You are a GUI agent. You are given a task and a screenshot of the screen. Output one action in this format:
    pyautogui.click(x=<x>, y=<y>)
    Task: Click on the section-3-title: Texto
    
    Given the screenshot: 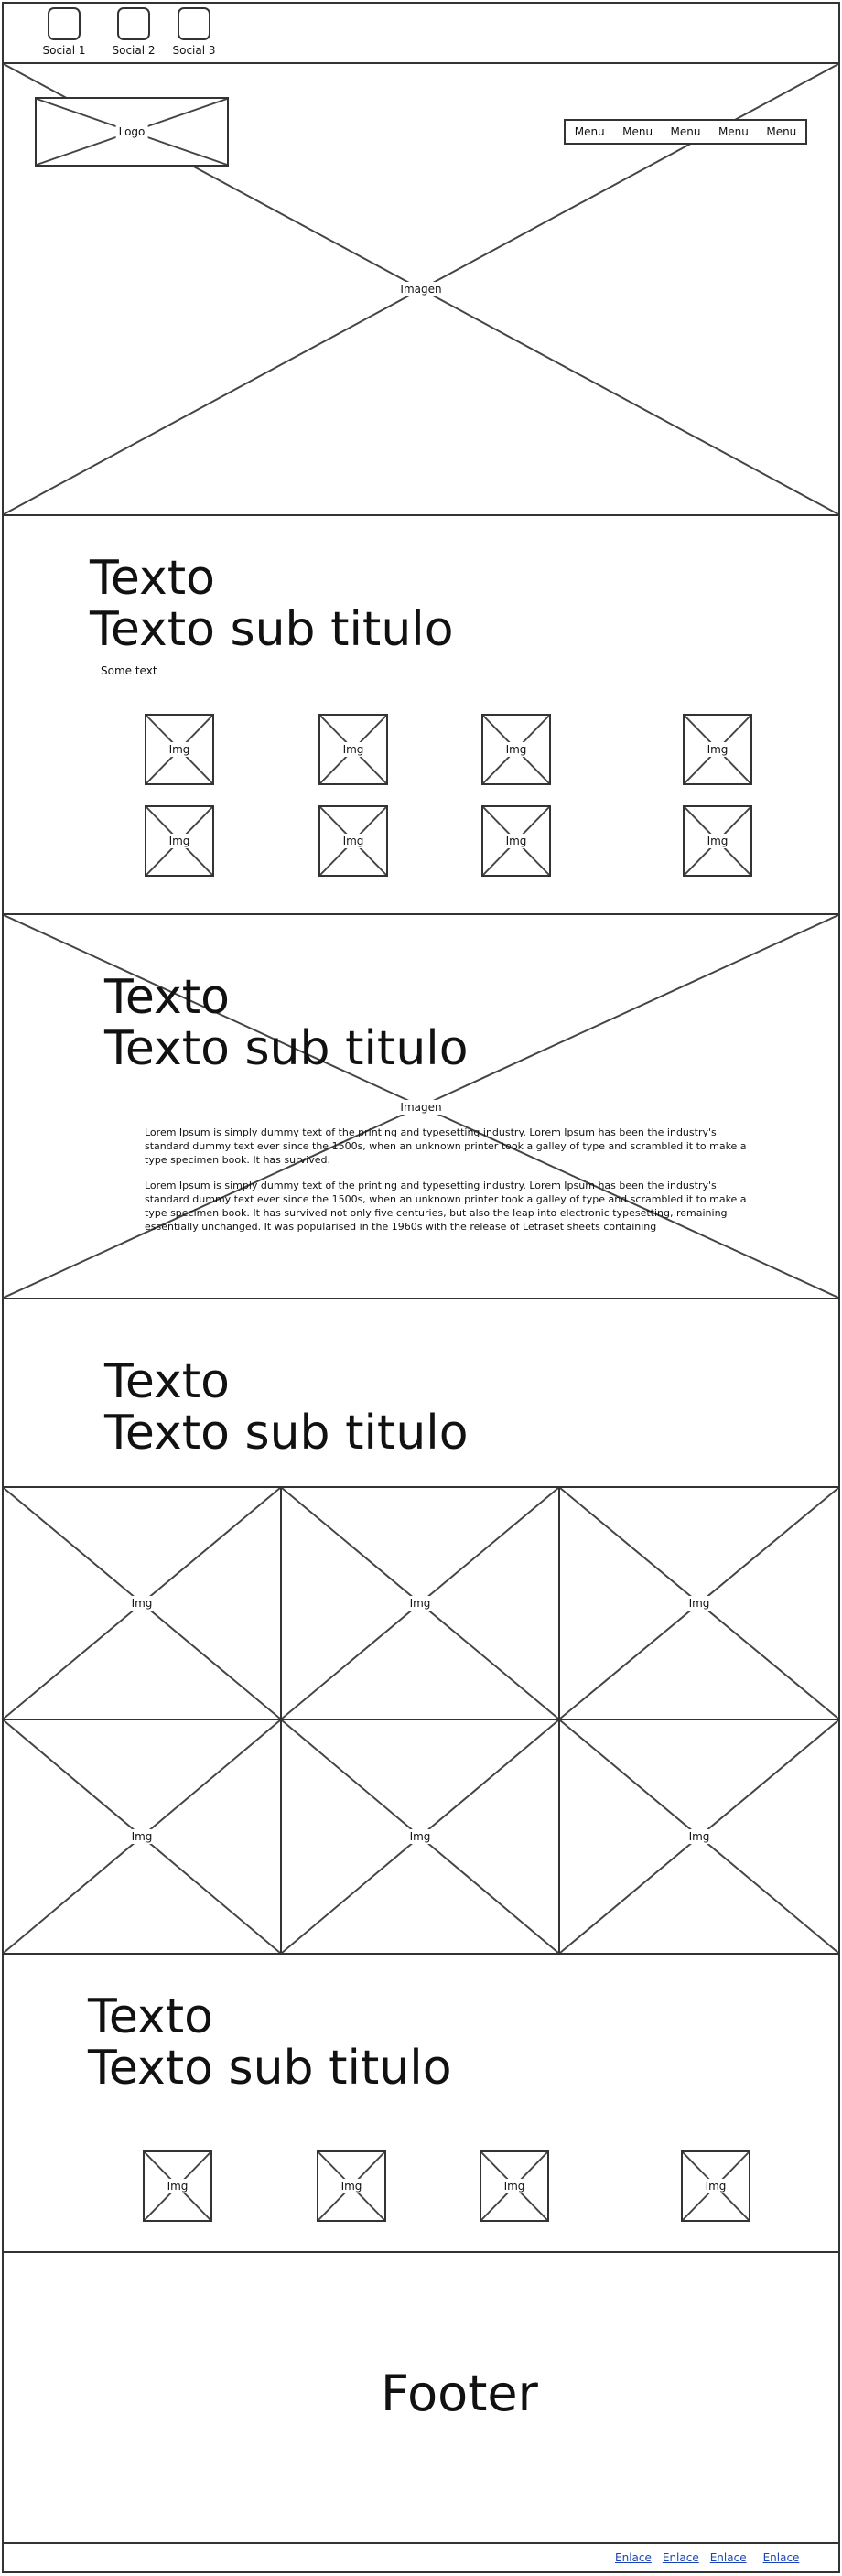 What is the action you would take?
    pyautogui.click(x=167, y=1381)
    